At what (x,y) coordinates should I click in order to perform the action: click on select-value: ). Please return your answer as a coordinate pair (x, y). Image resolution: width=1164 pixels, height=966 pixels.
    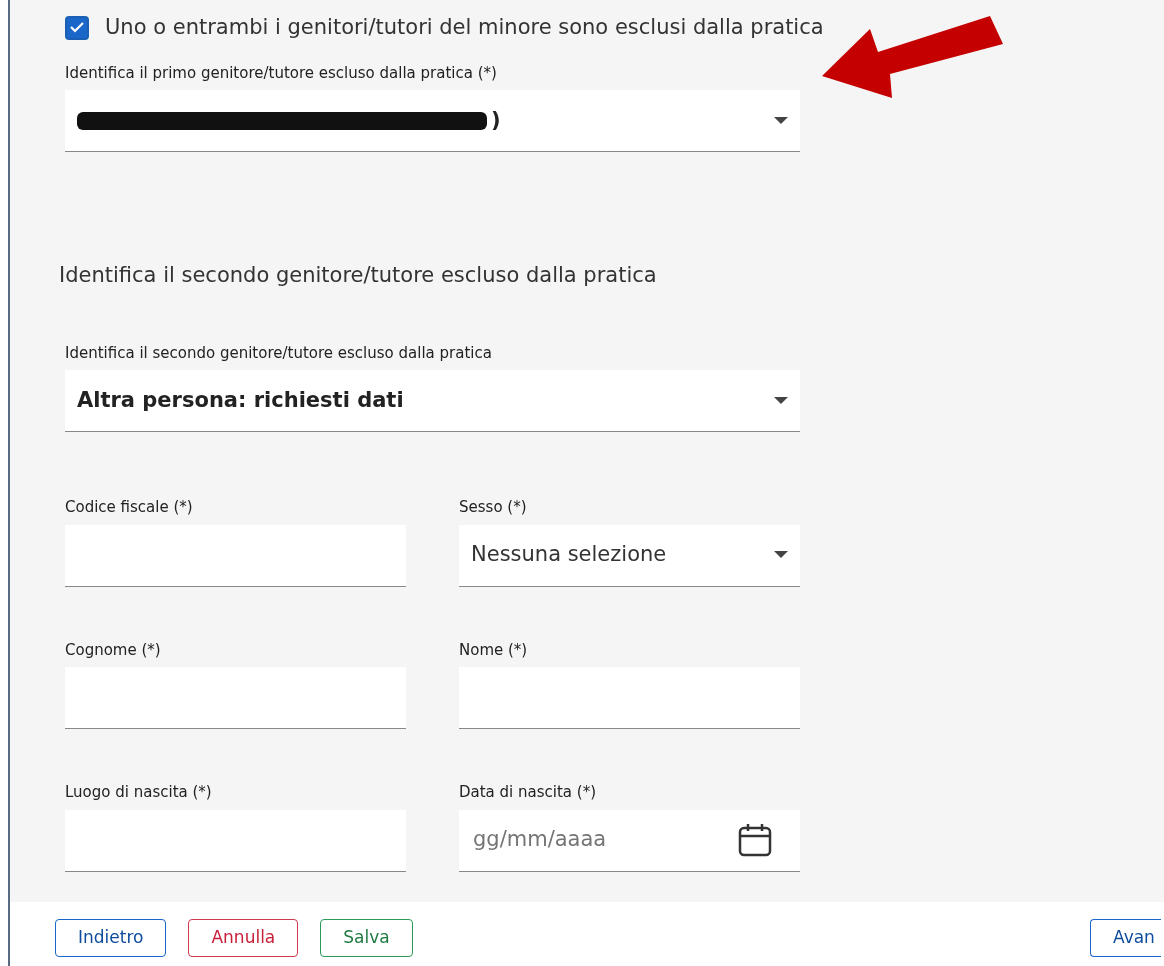
    Looking at the image, I should click on (496, 120).